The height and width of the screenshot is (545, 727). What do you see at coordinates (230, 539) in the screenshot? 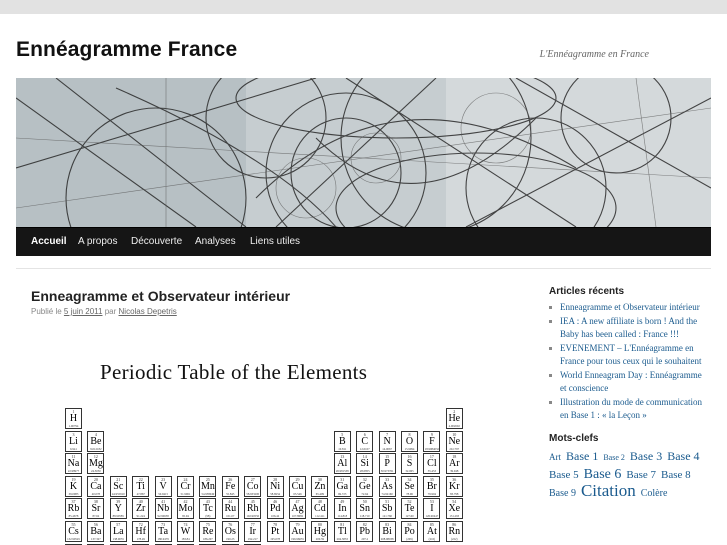
I see `element-mass: 190.23` at bounding box center [230, 539].